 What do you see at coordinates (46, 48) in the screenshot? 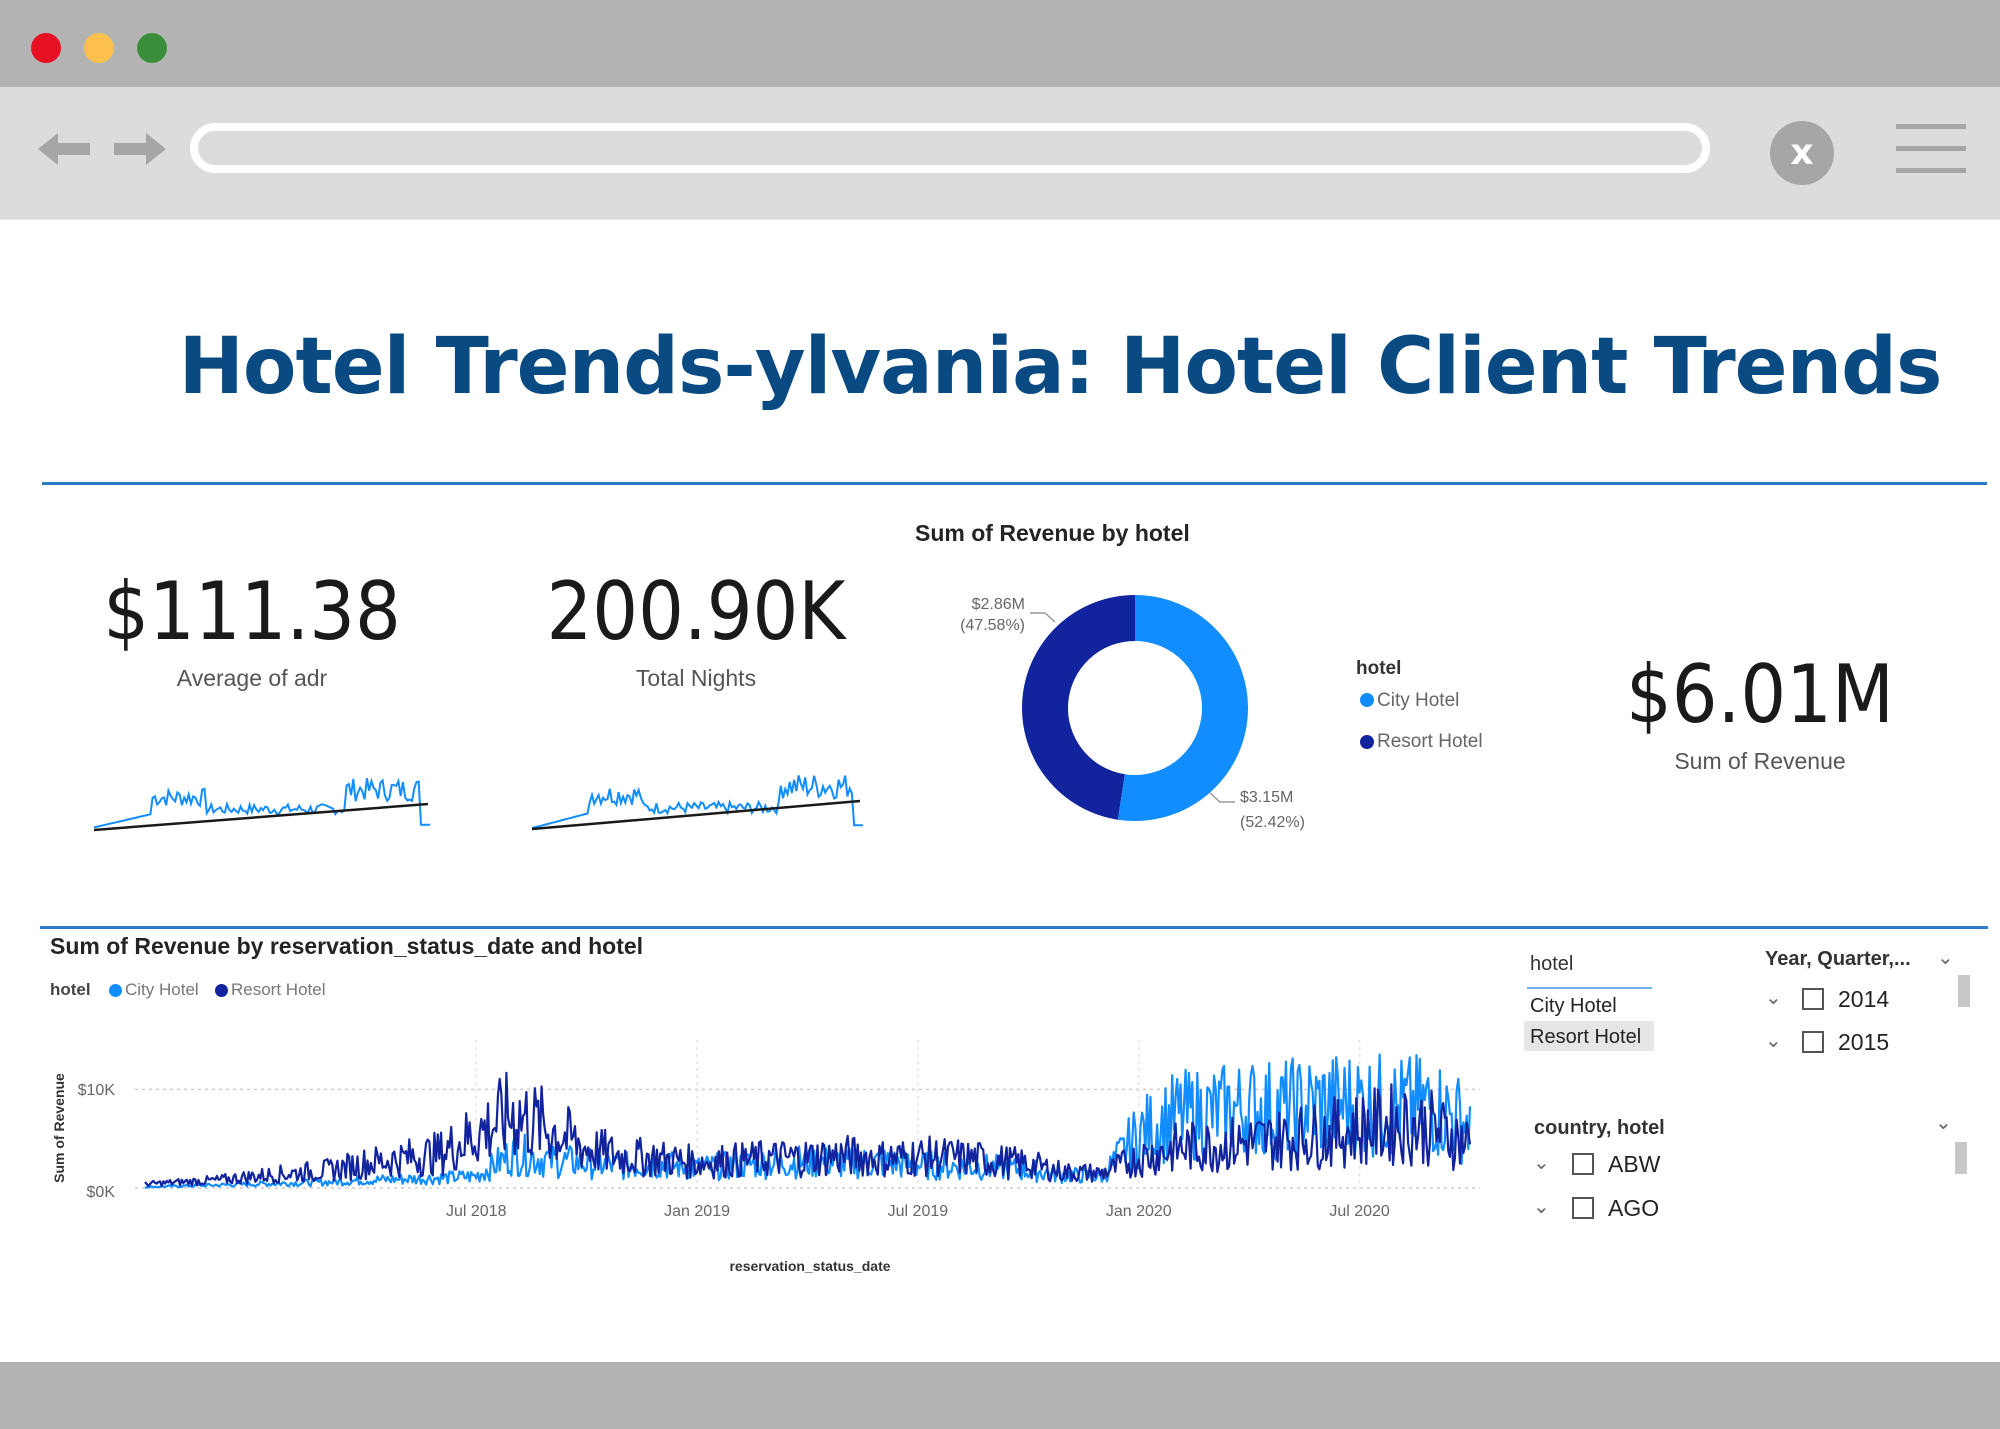
I see `window-close-dot` at bounding box center [46, 48].